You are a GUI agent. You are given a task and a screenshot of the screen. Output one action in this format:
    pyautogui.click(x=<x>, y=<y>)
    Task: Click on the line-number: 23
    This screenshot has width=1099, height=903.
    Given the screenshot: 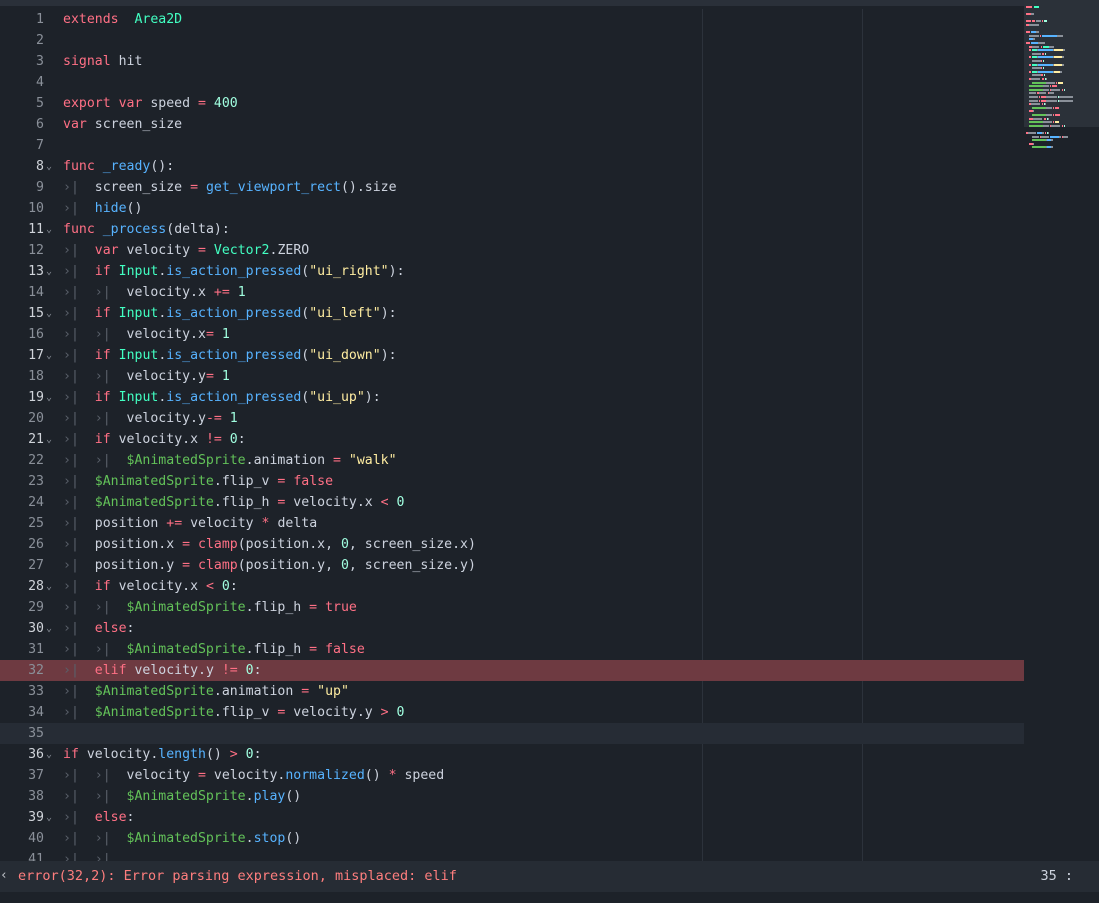 What is the action you would take?
    pyautogui.click(x=22, y=481)
    